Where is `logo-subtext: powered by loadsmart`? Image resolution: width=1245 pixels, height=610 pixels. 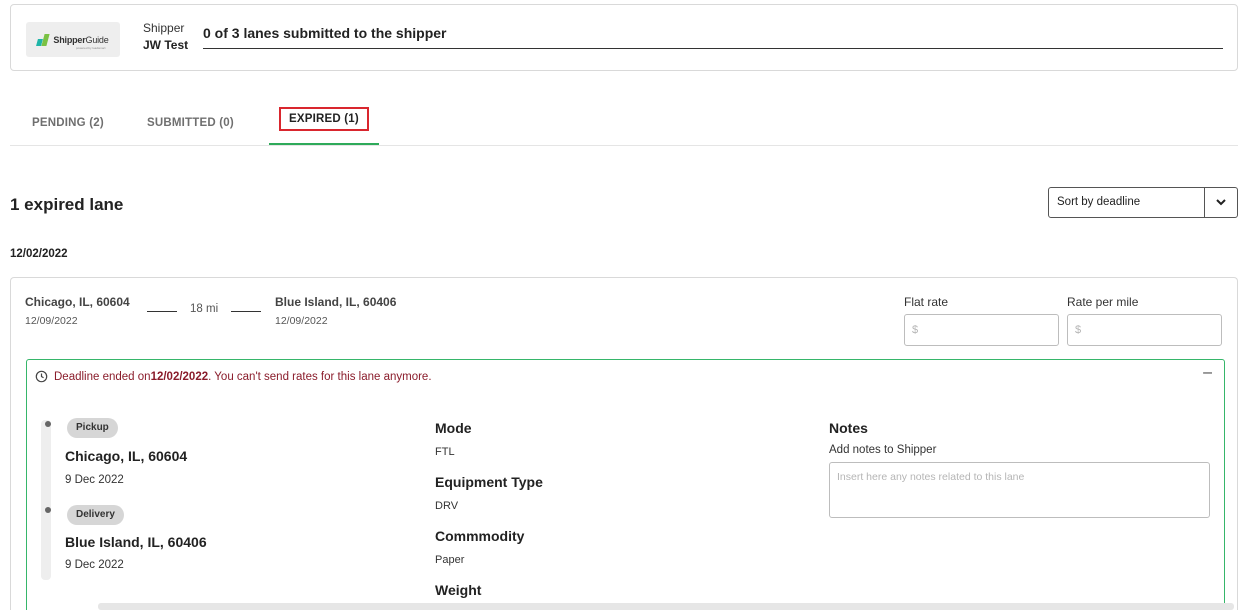 logo-subtext: powered by loadsmart is located at coordinates (91, 48).